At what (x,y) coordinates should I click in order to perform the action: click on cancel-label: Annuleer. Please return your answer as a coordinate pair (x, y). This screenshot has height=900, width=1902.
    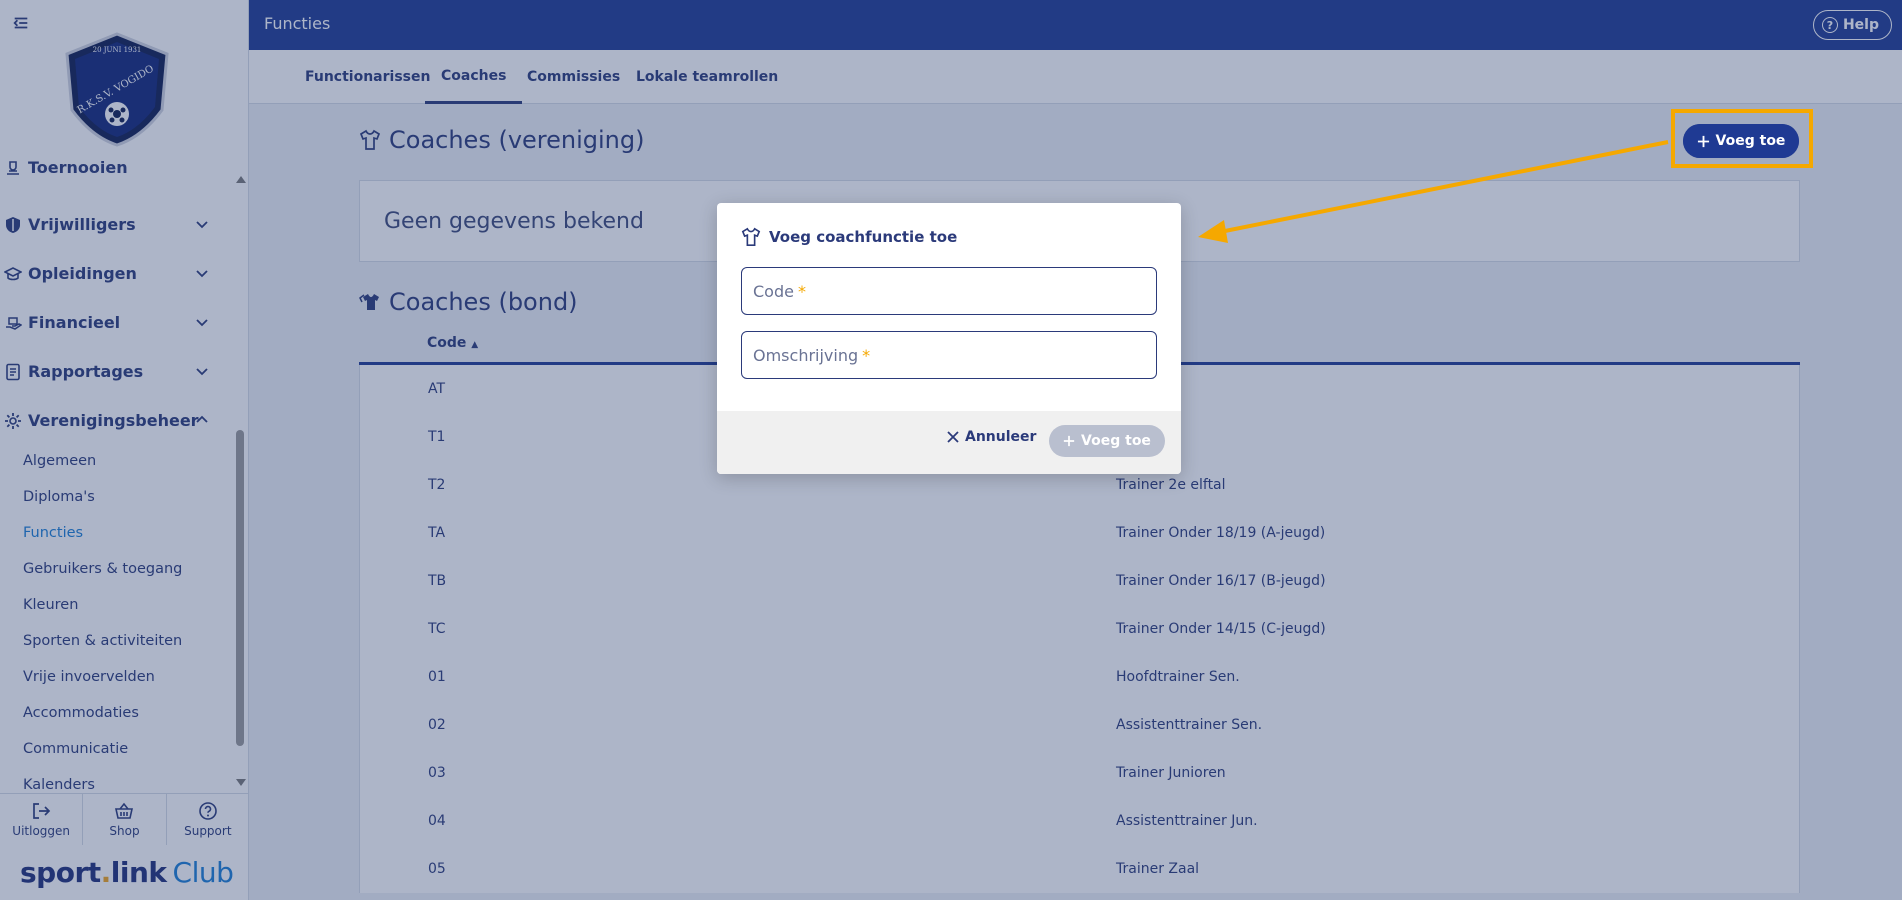
    Looking at the image, I should click on (1001, 437).